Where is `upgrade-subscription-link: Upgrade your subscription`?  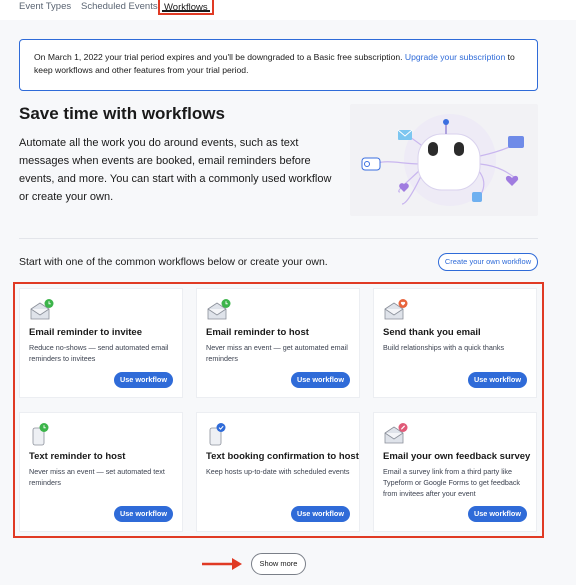
upgrade-subscription-link: Upgrade your subscription is located at coordinates (455, 57).